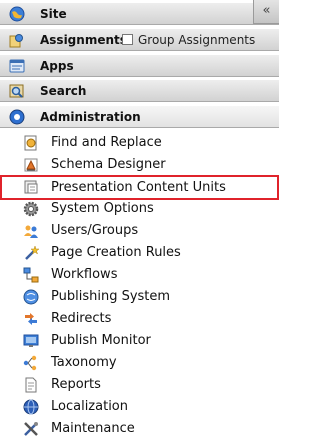 This screenshot has width=320, height=440. Describe the element at coordinates (139, 407) in the screenshot. I see `admin-item-localization: Localization` at that location.